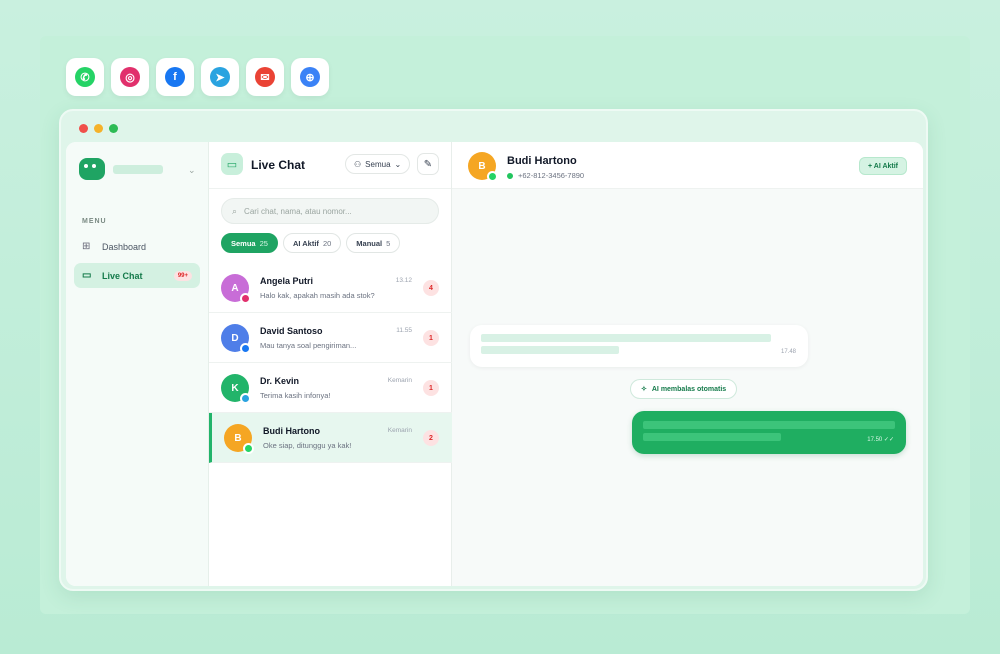 The image size is (1000, 654). Describe the element at coordinates (404, 330) in the screenshot. I see `timestamp: 11.55` at that location.